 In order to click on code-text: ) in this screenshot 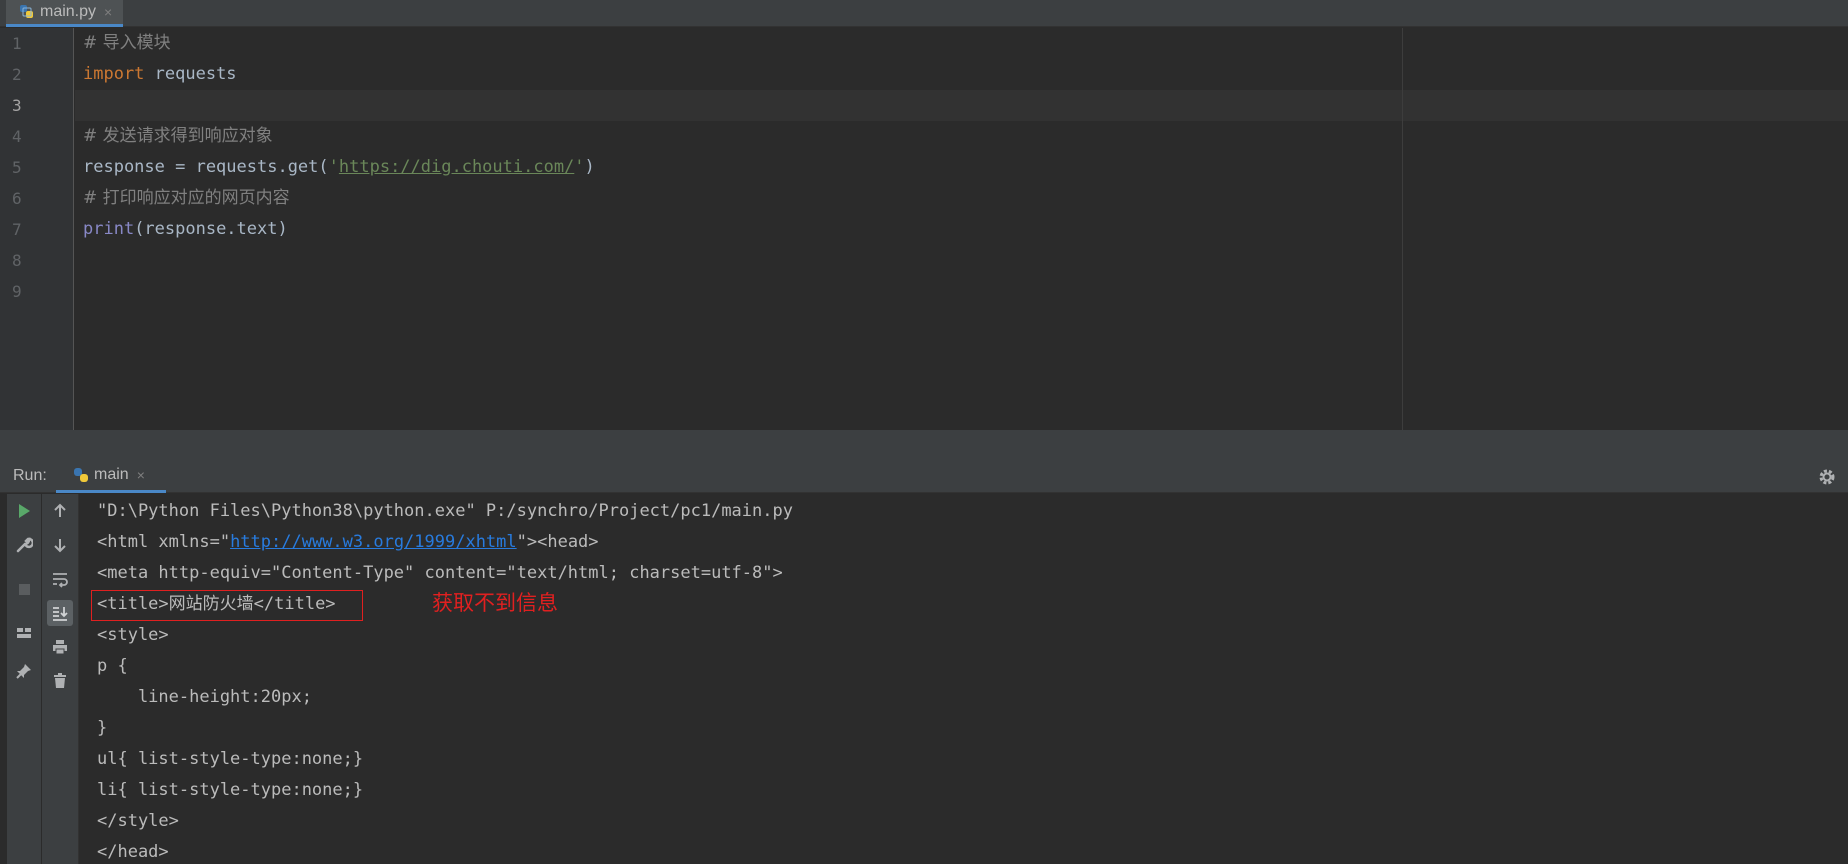, I will do `click(589, 167)`.